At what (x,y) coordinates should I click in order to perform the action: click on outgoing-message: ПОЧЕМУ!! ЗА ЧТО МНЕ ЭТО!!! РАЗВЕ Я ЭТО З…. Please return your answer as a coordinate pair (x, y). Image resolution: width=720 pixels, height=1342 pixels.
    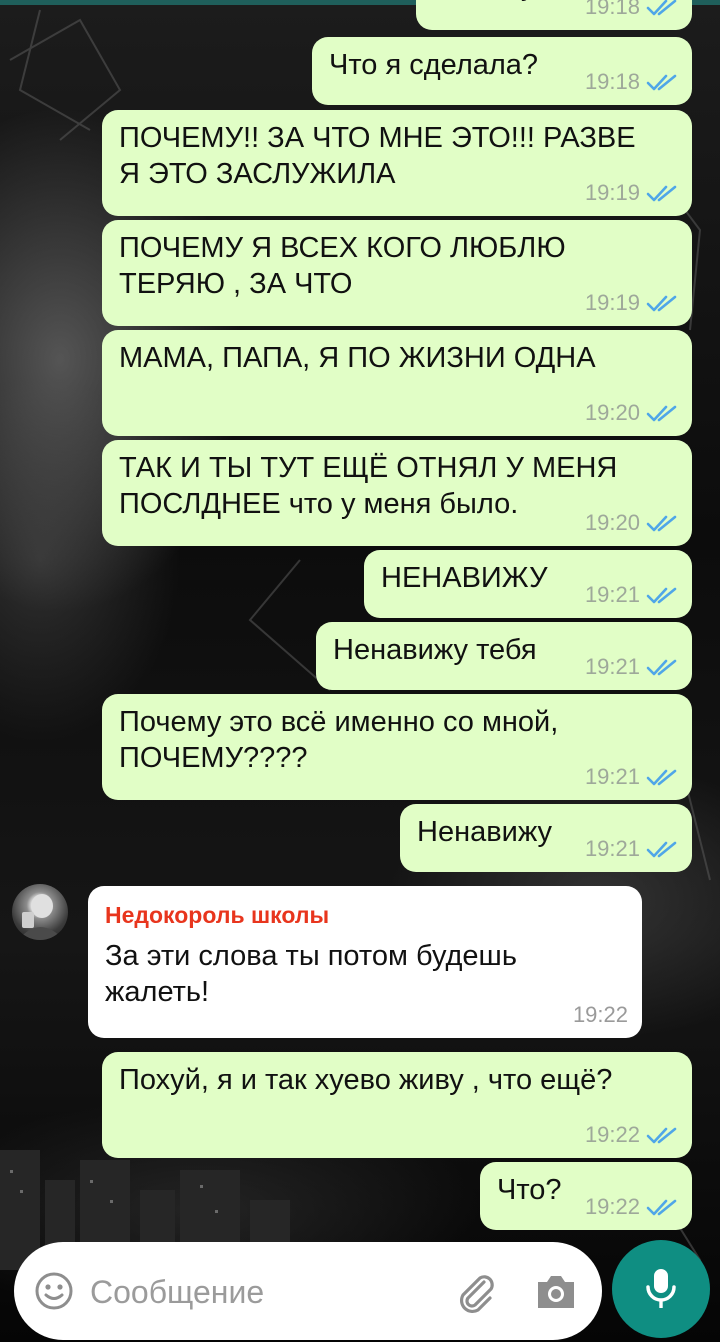
    Looking at the image, I should click on (397, 163).